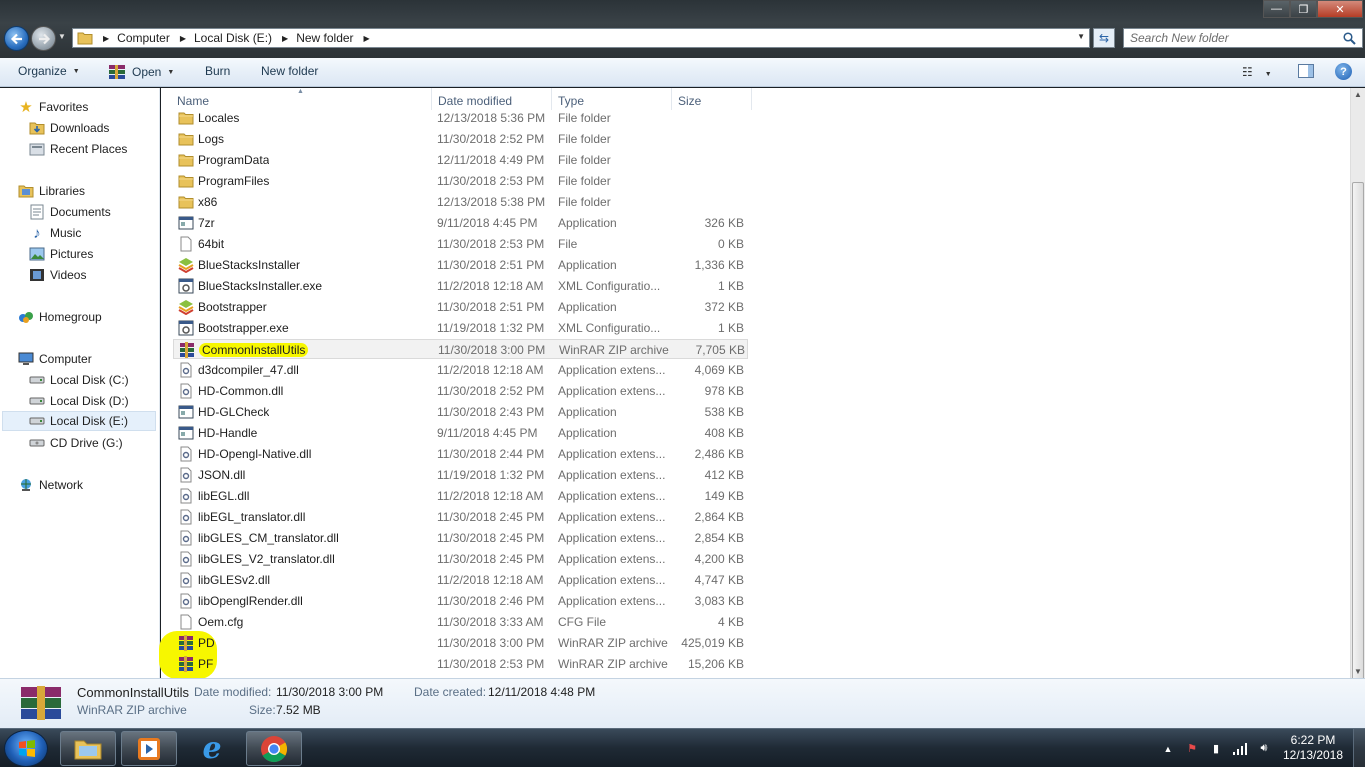 The image size is (1365, 767). Describe the element at coordinates (460, 139) in the screenshot. I see `file-row: Logs 11/30/2018 2:52 PM File folder` at that location.